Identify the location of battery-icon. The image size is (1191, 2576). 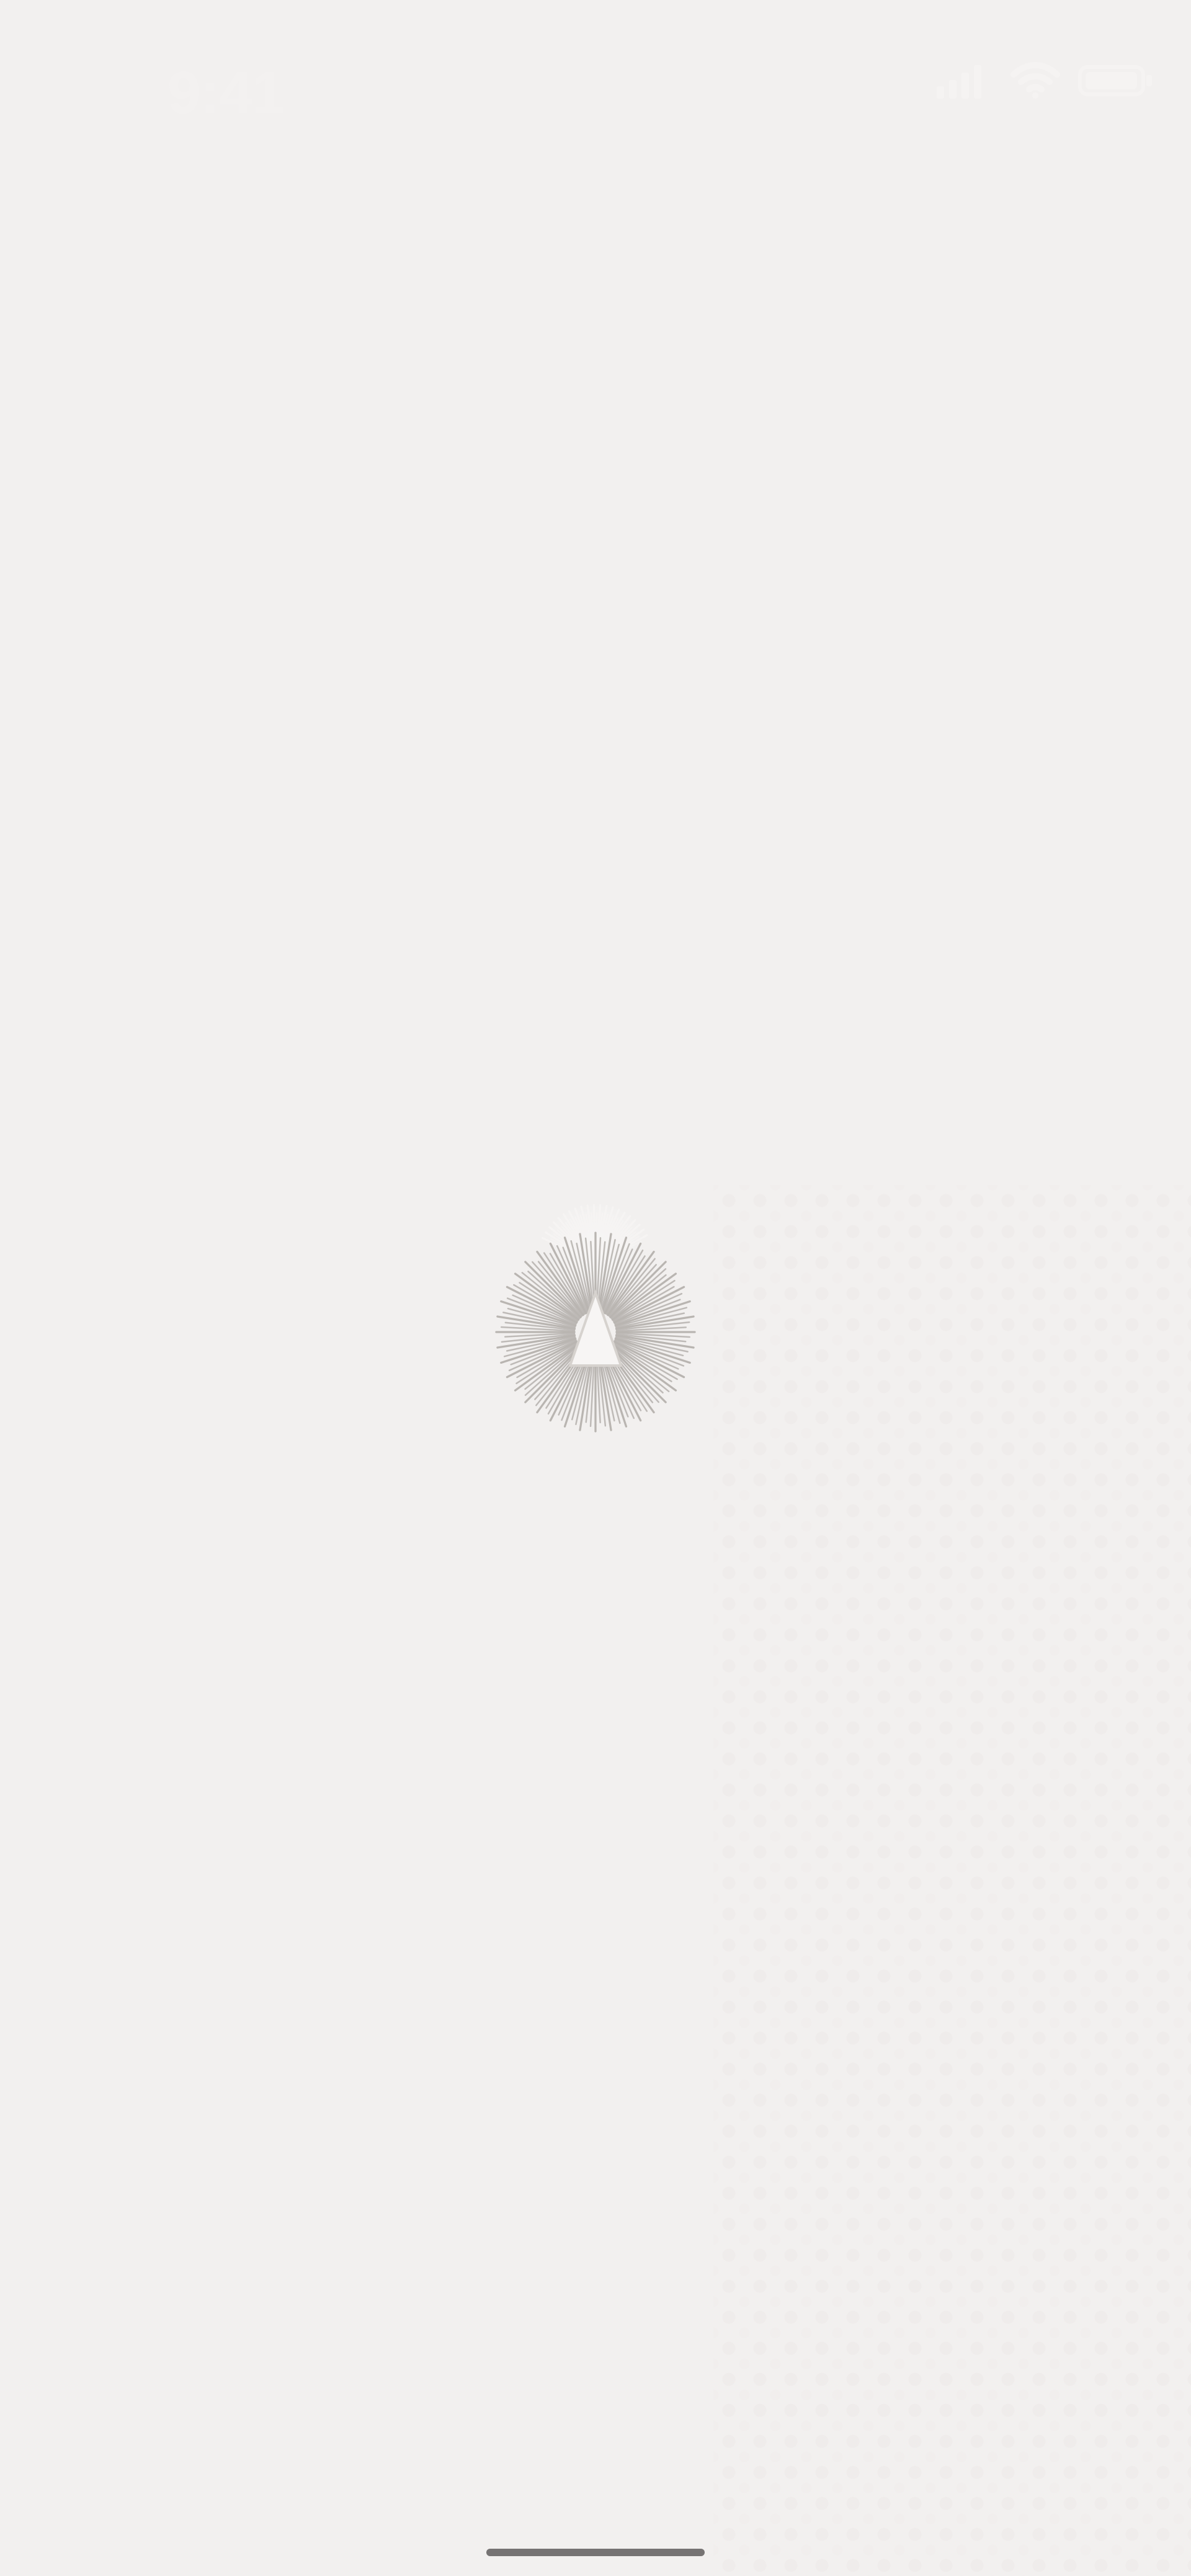
(1115, 80).